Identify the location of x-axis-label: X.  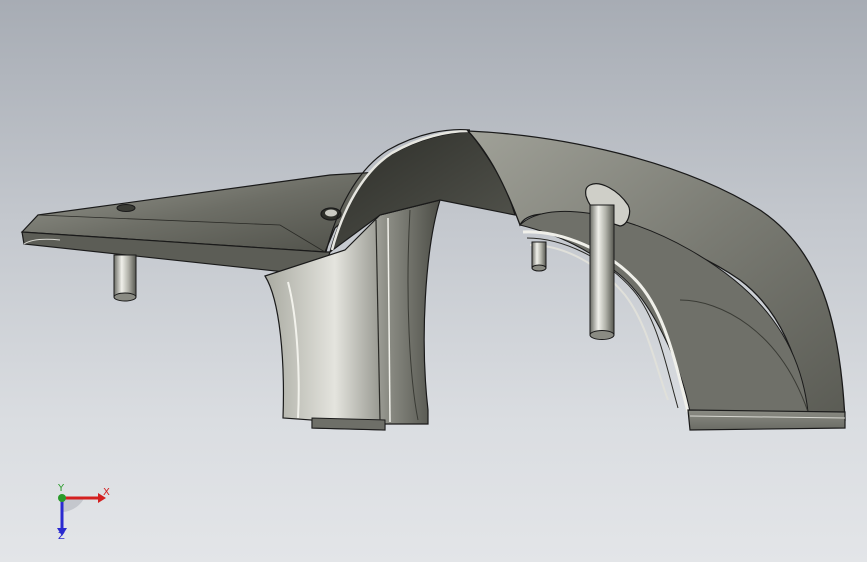
(106, 492).